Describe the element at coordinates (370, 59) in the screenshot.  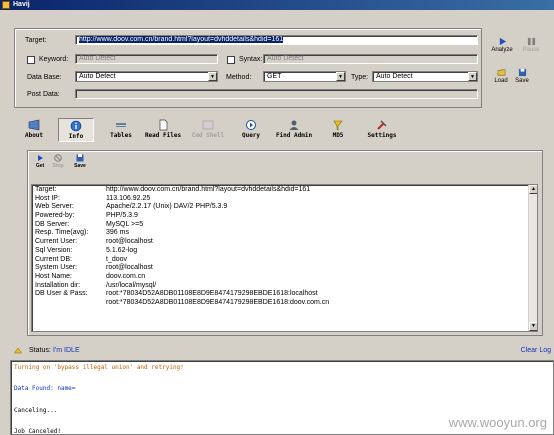
I see `syntax-input: Auto Detect` at that location.